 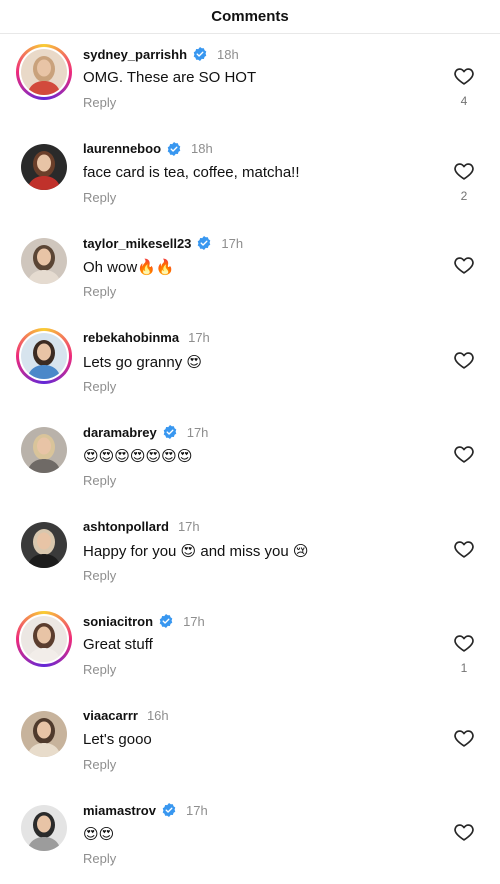 What do you see at coordinates (170, 77) in the screenshot?
I see `comment-text: OMG. These are SO HOT` at bounding box center [170, 77].